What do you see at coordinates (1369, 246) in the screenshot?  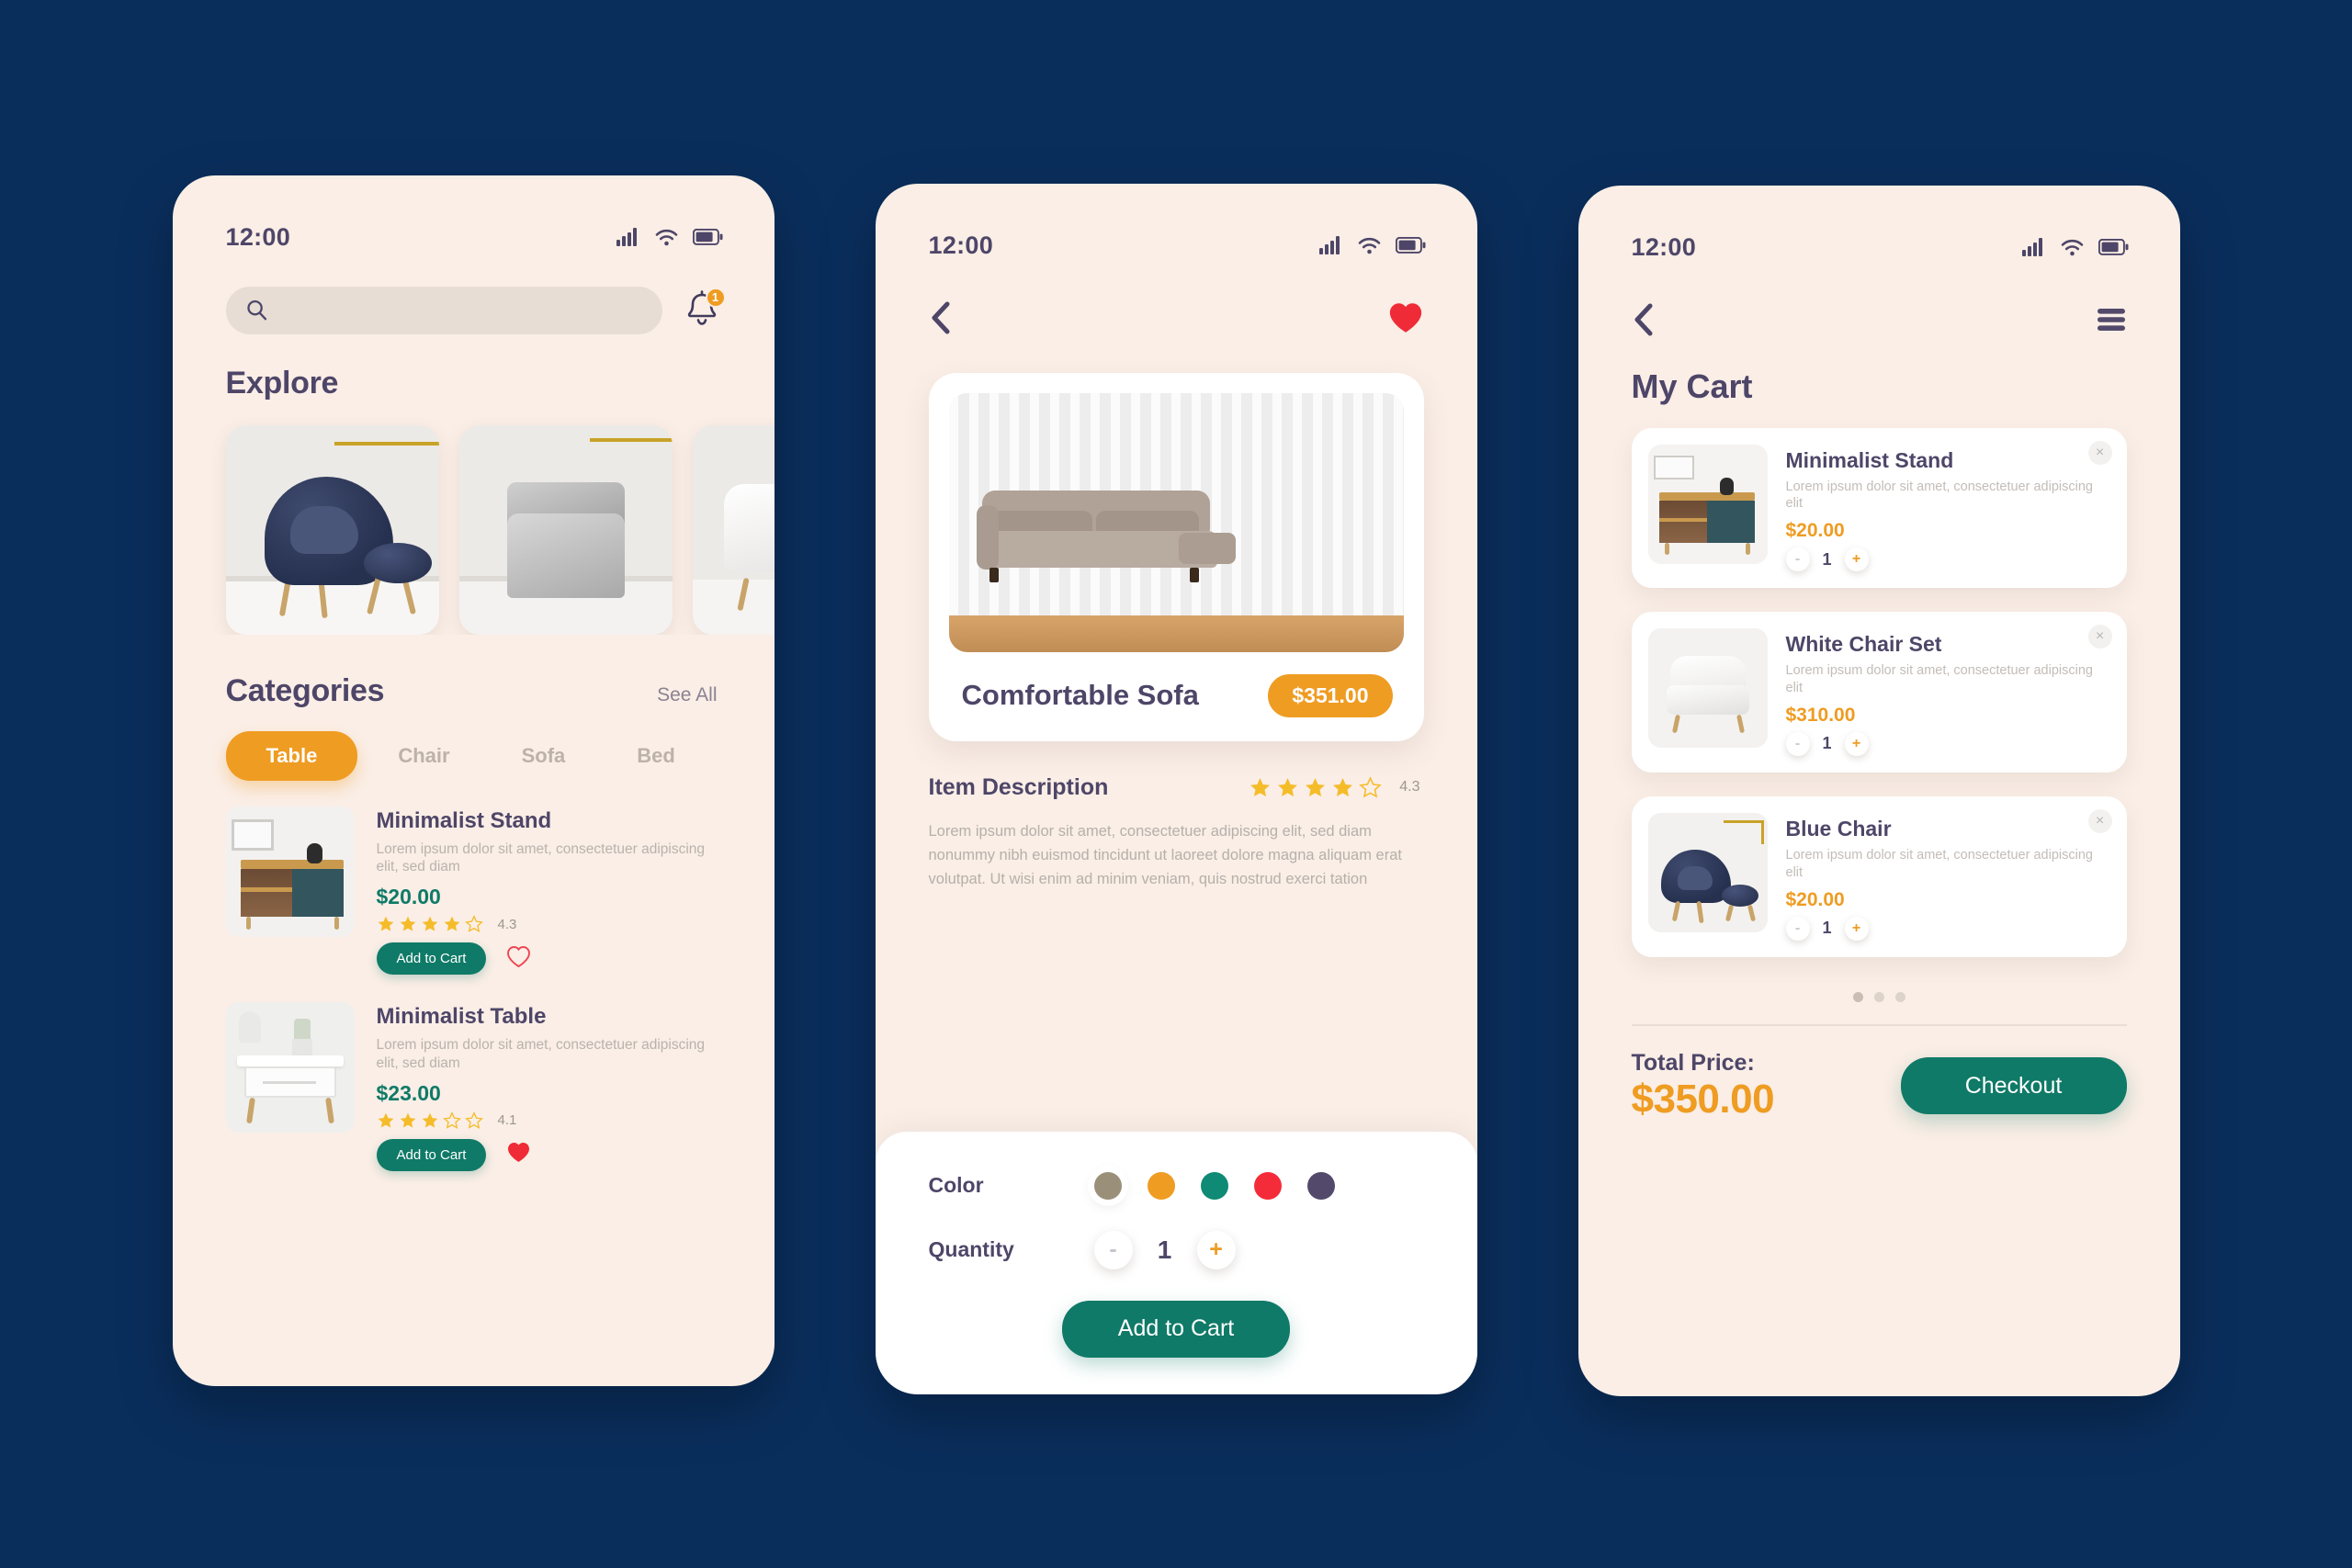 I see `wifi-icon` at bounding box center [1369, 246].